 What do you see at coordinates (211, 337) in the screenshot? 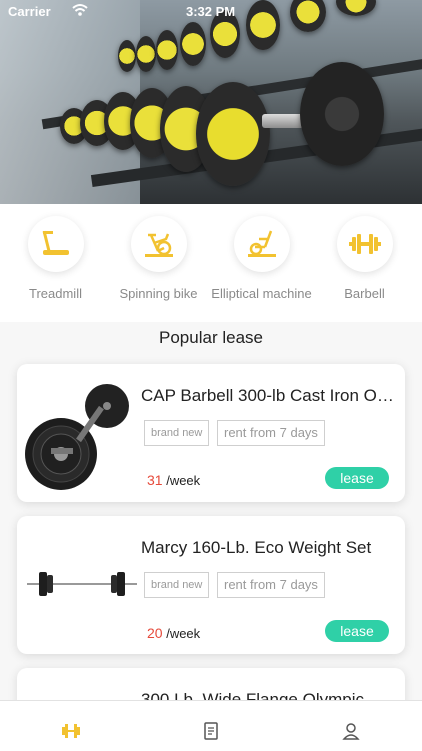
I see `section-title: Popular lease` at bounding box center [211, 337].